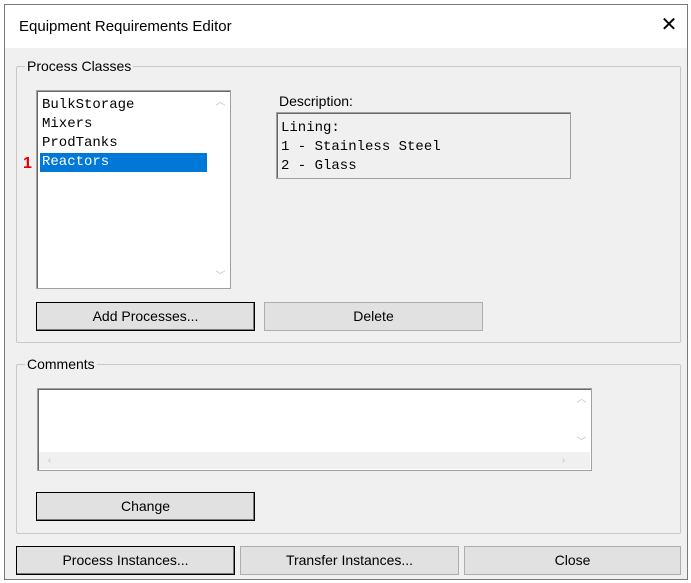  I want to click on change-button: Change, so click(145, 506).